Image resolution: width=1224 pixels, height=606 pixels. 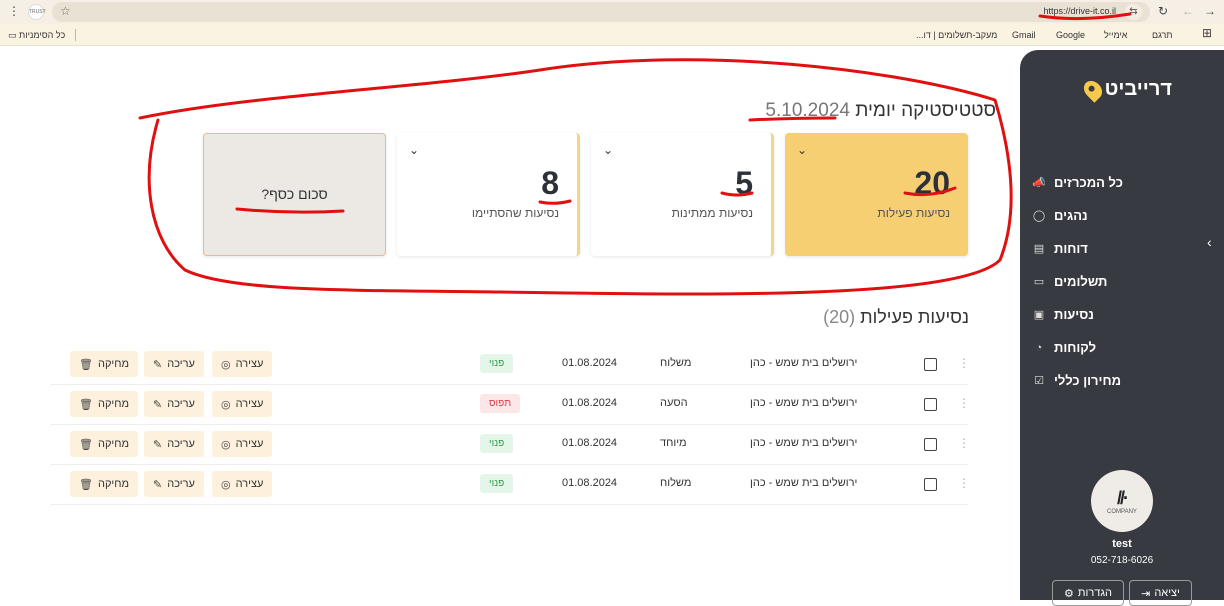 I want to click on card-finished-rides: ⌄ 8 נסיעות שהסתיימו, so click(x=488, y=194).